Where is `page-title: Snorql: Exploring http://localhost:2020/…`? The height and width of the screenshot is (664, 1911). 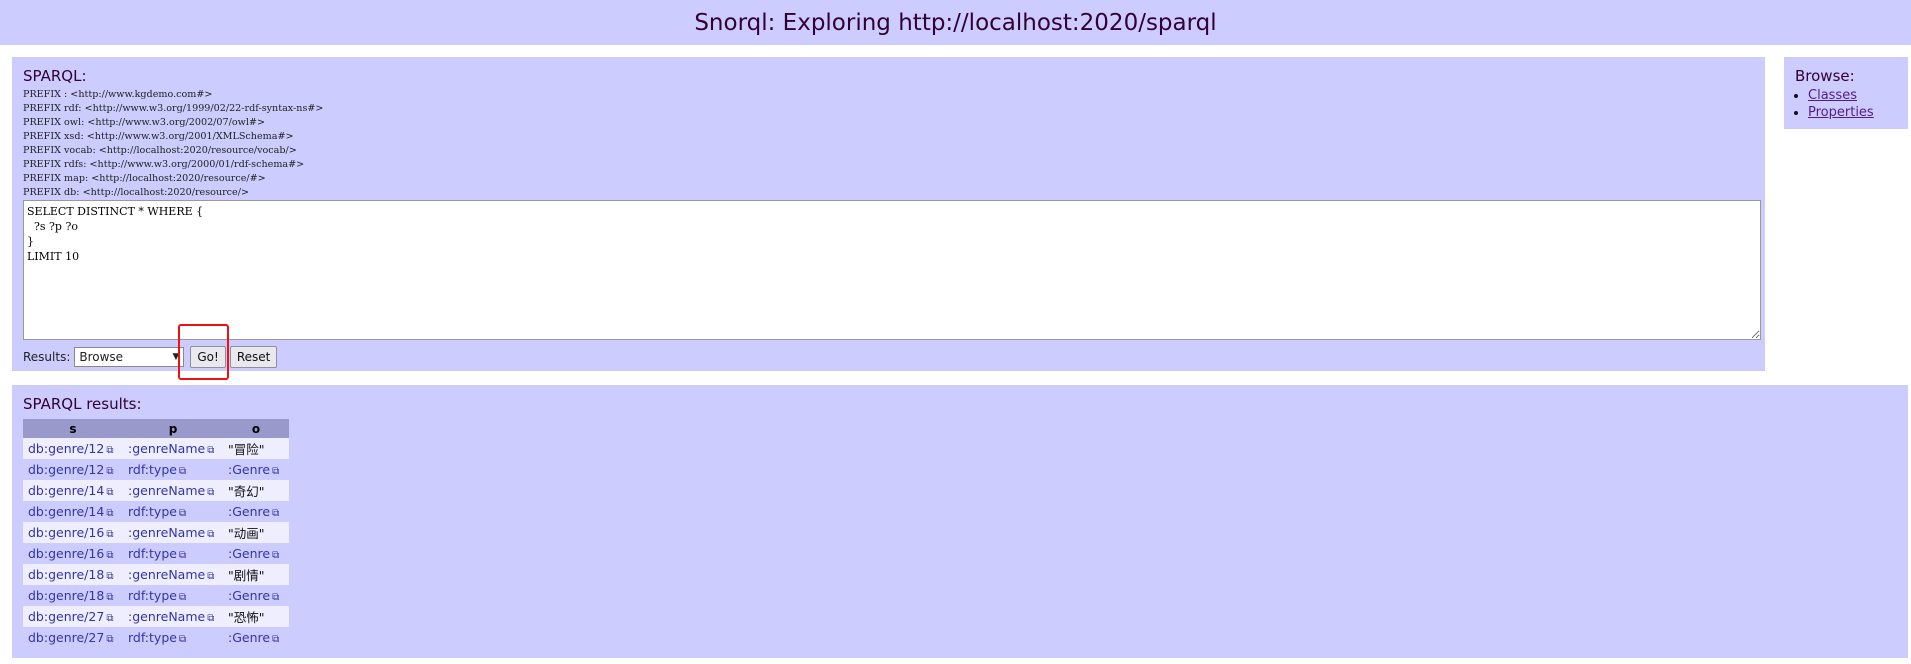 page-title: Snorql: Exploring http://localhost:2020/… is located at coordinates (955, 22).